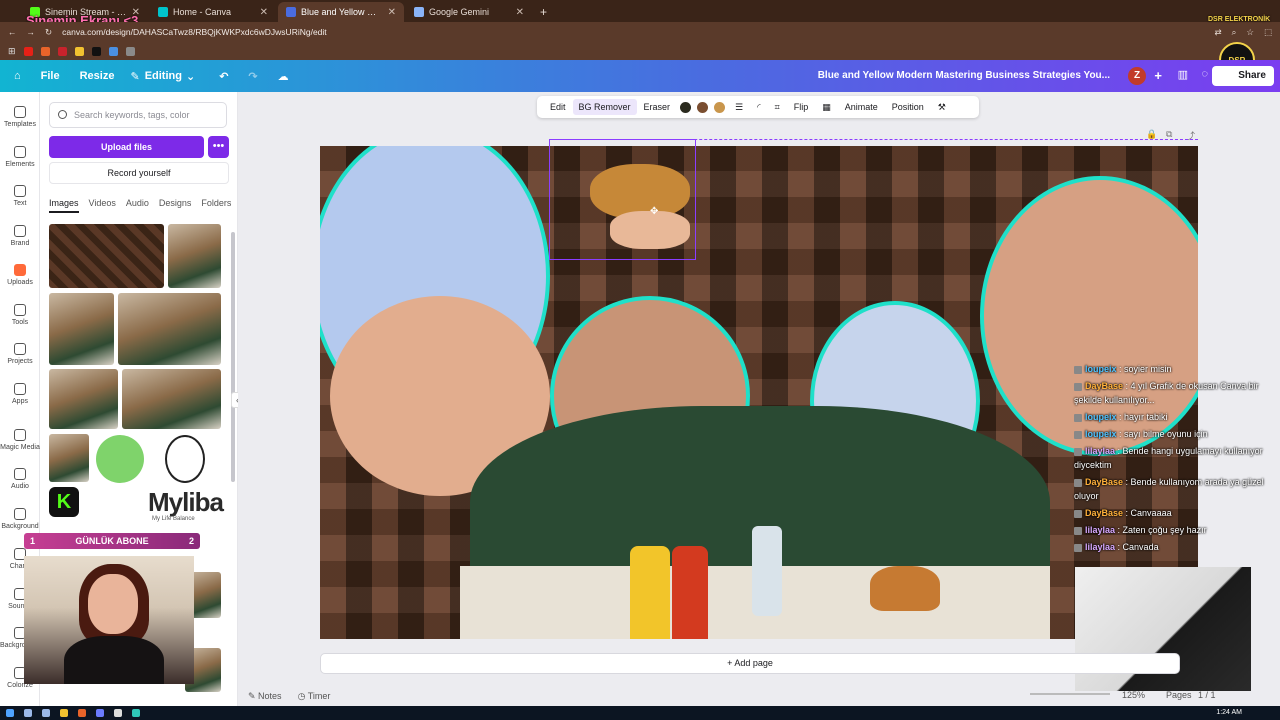 This screenshot has height=720, width=1280. What do you see at coordinates (20, 394) in the screenshot?
I see `rail-apps: Apps` at bounding box center [20, 394].